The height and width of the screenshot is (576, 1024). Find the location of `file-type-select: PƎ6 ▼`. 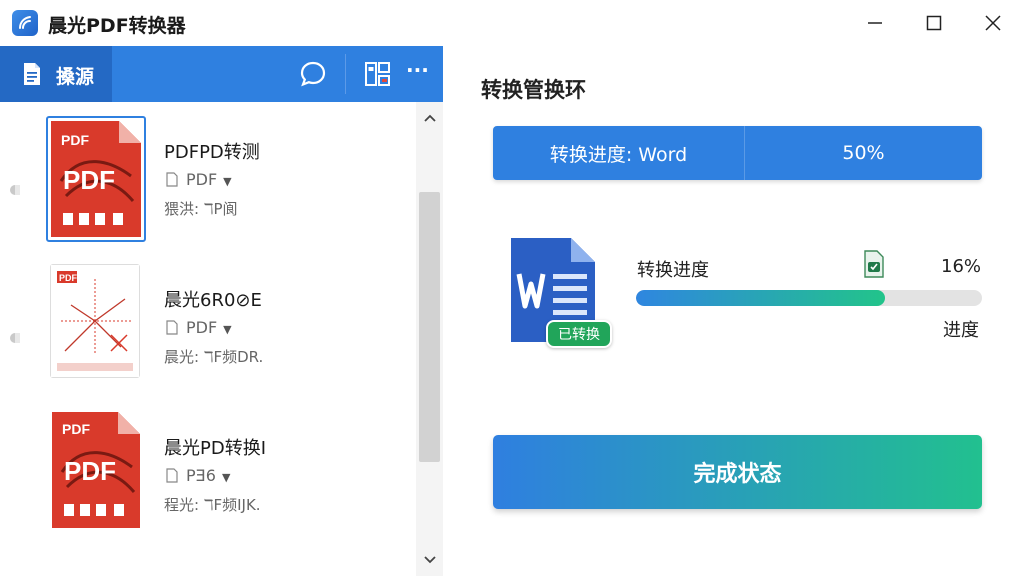

file-type-select: PƎ6 ▼ is located at coordinates (198, 475).